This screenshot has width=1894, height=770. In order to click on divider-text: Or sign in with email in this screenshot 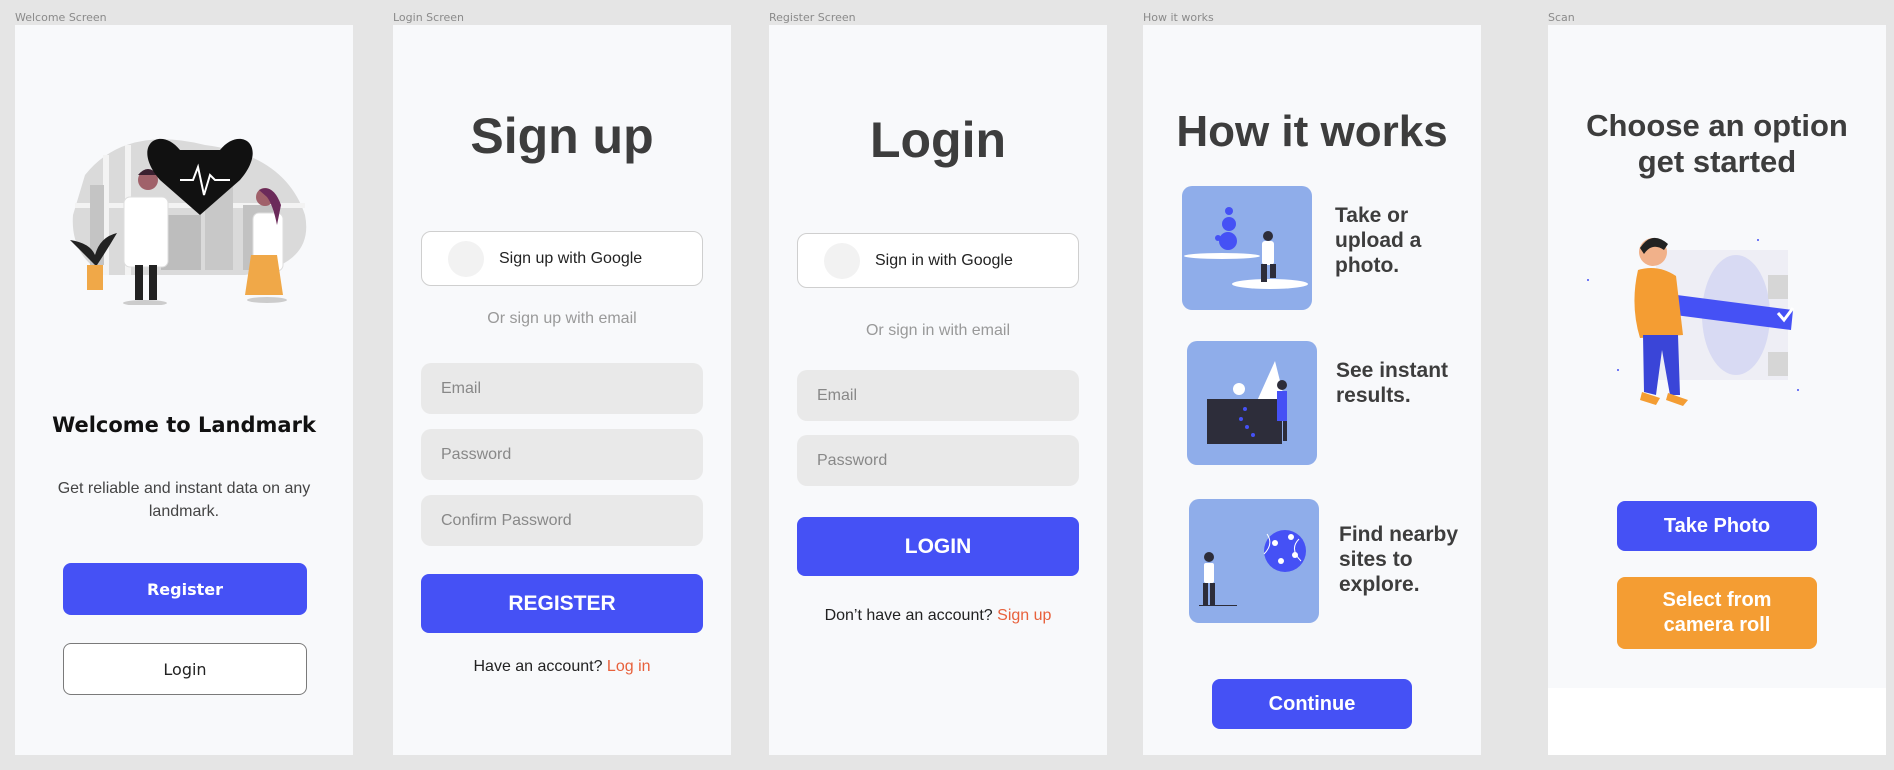, I will do `click(938, 330)`.